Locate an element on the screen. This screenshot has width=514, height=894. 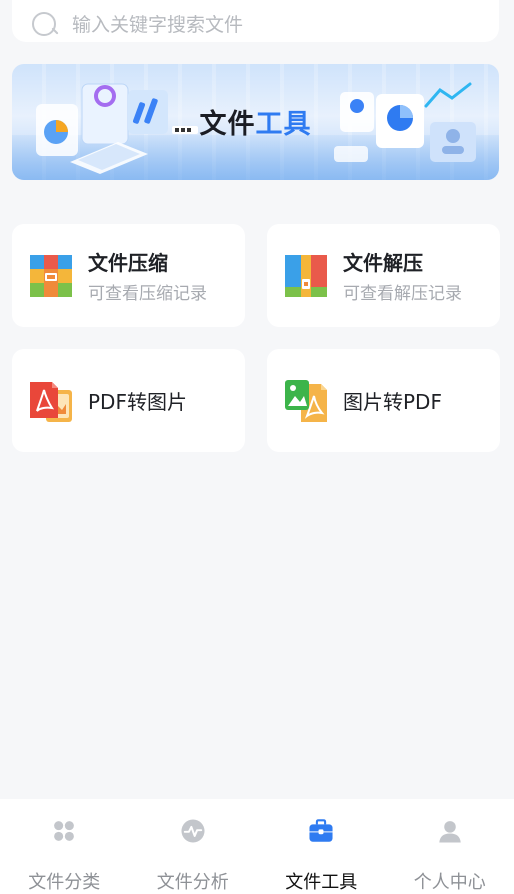
search-input is located at coordinates (262, 25).